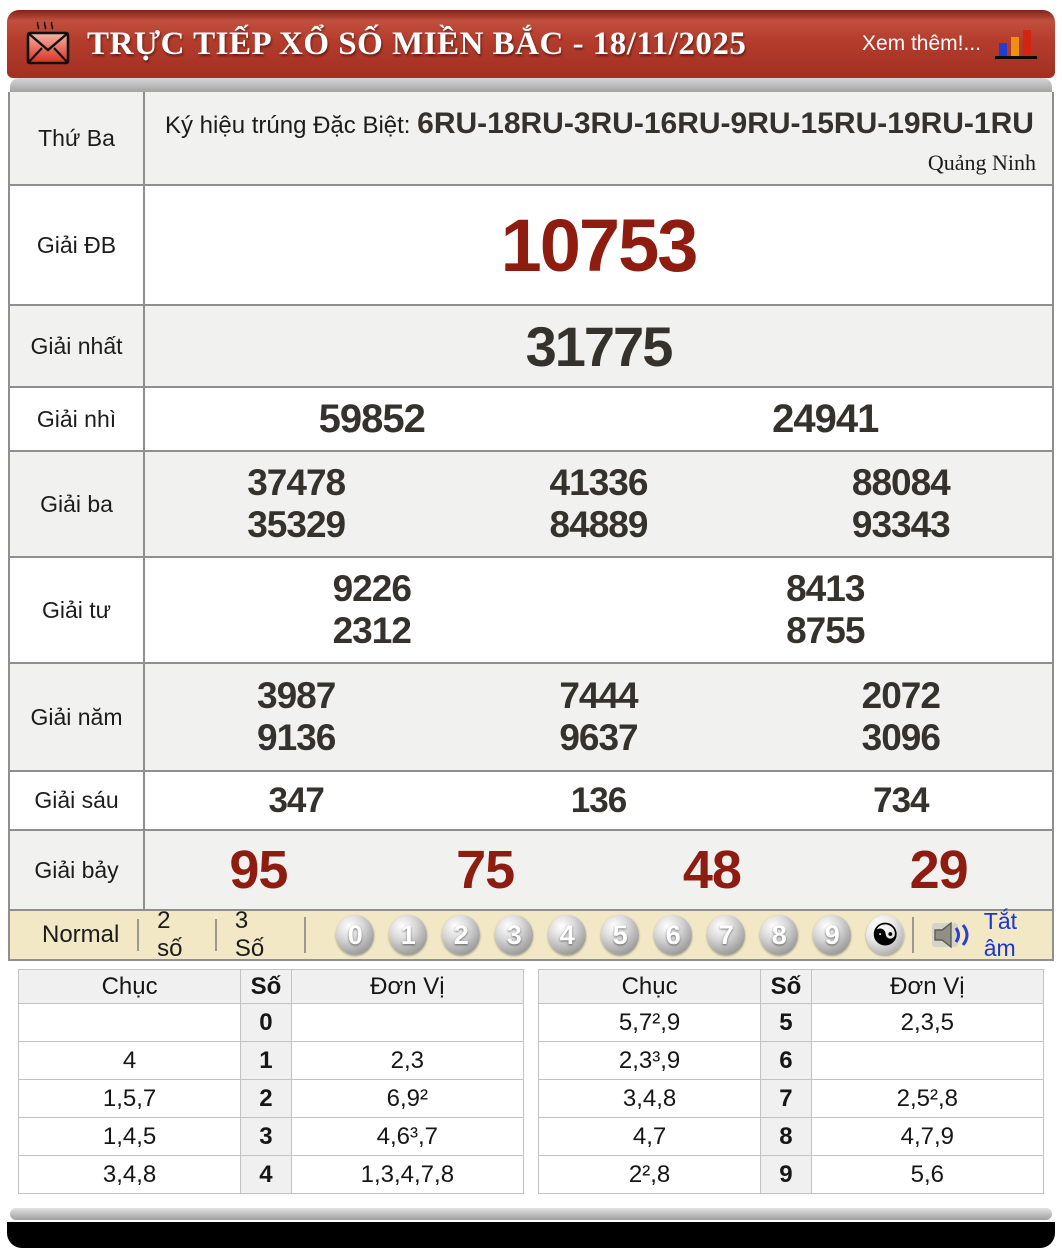 The image size is (1062, 1248). I want to click on prize-number: 7444, so click(598, 695).